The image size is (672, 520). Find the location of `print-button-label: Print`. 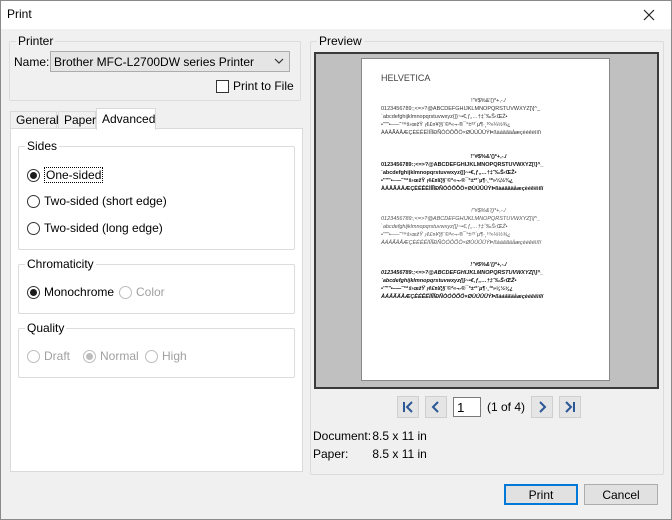

print-button-label: Print is located at coordinates (541, 494).